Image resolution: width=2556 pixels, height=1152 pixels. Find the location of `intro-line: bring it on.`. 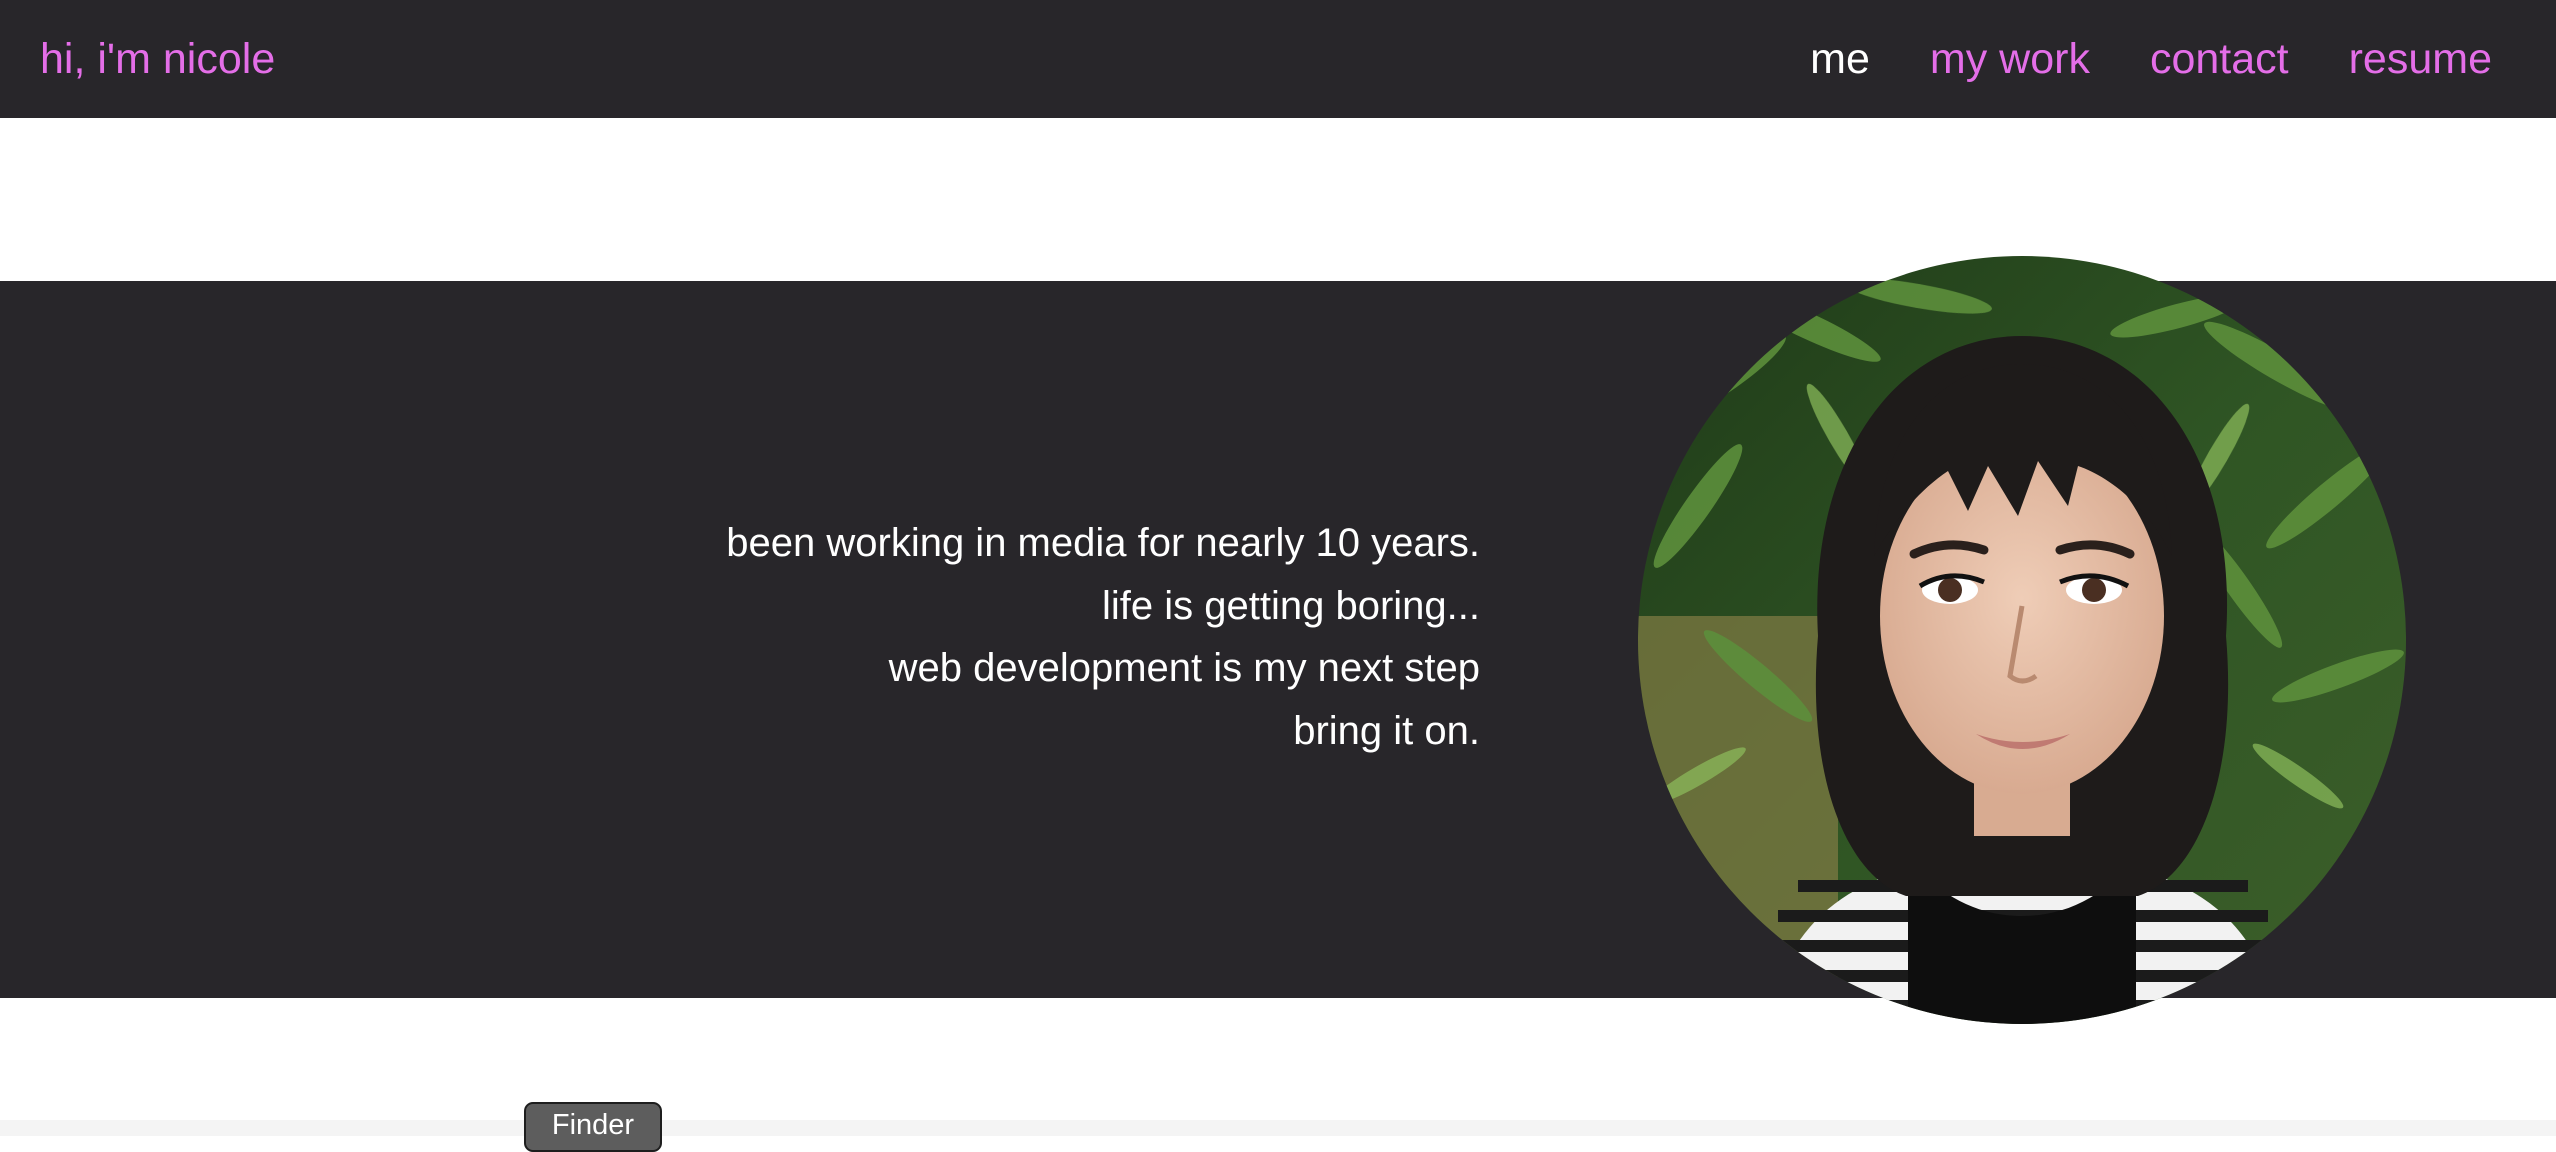

intro-line: bring it on. is located at coordinates (1386, 730).